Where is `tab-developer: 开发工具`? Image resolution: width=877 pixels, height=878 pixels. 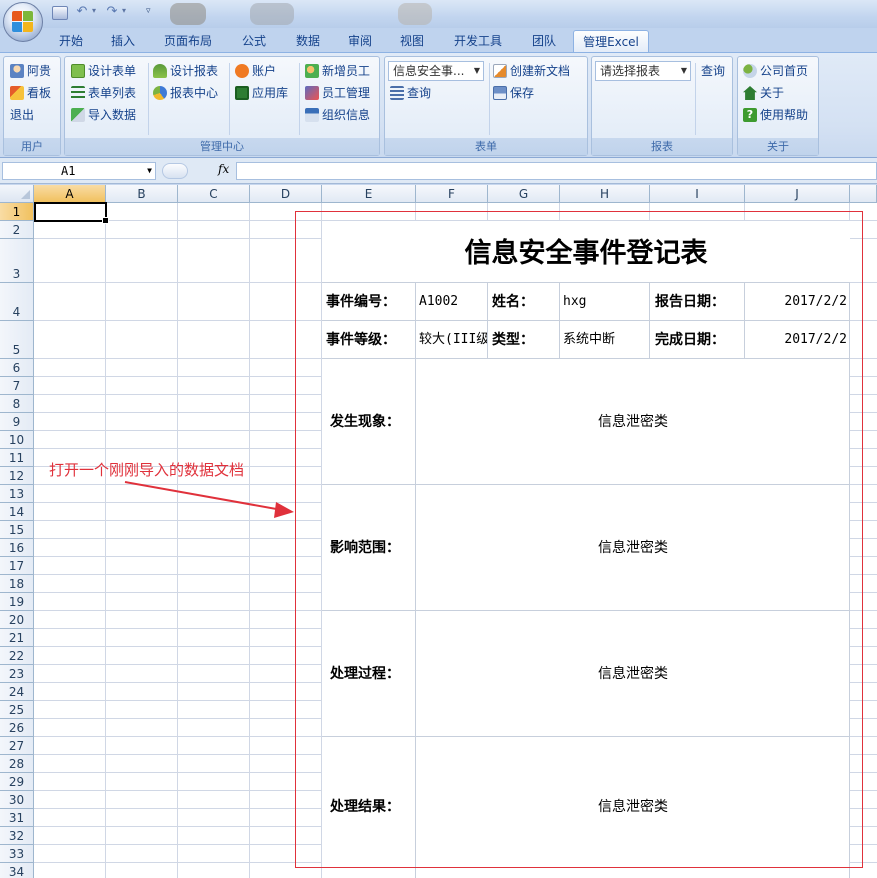
tab-developer: 开发工具 is located at coordinates (478, 41).